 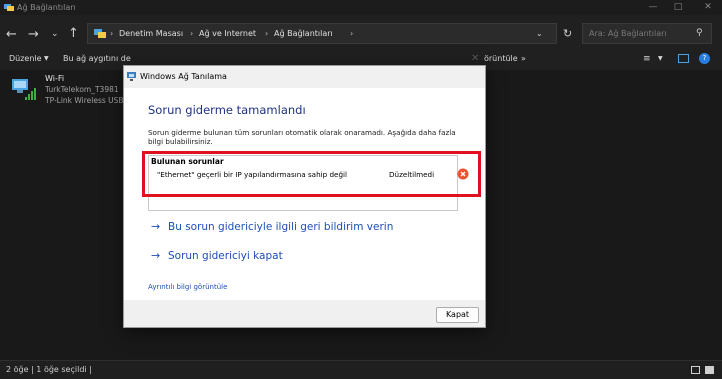 I want to click on view-options-icon: ≡, so click(x=647, y=59).